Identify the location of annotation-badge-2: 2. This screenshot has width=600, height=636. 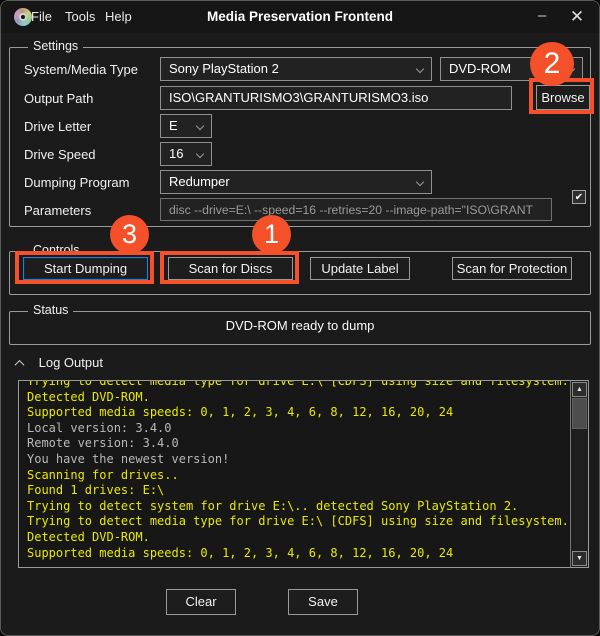
(552, 64).